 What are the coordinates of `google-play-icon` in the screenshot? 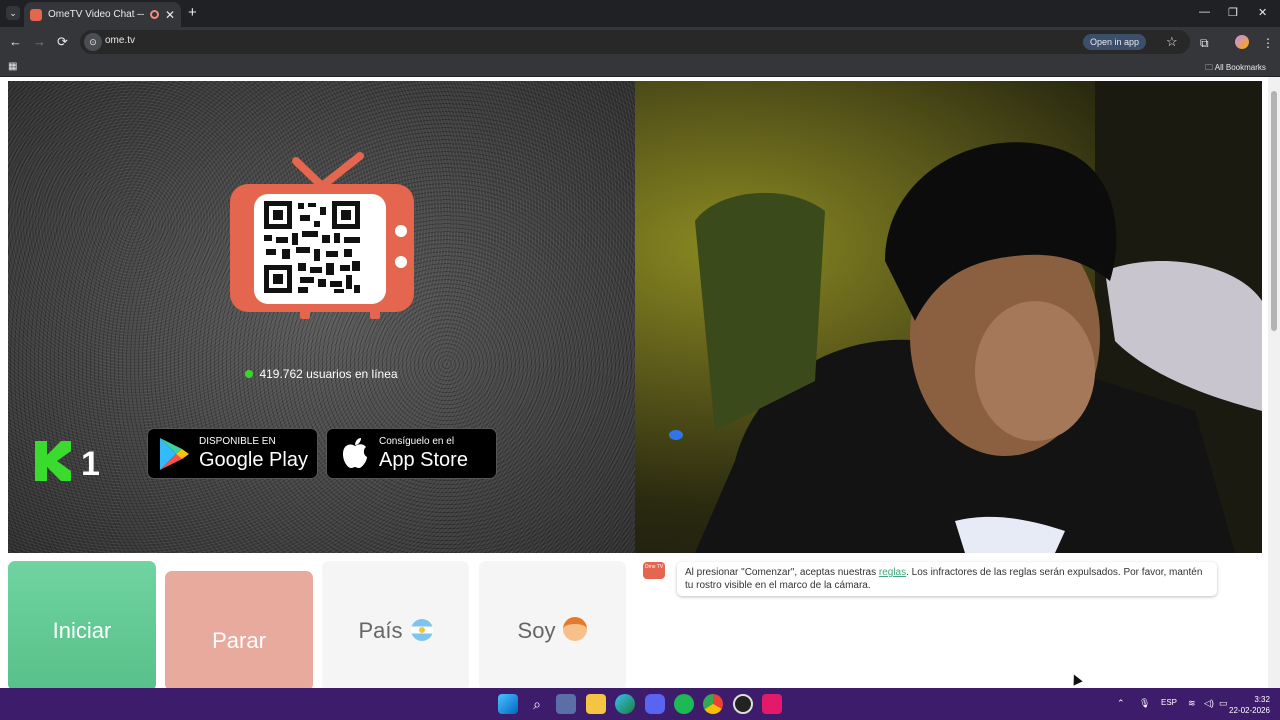 It's located at (174, 454).